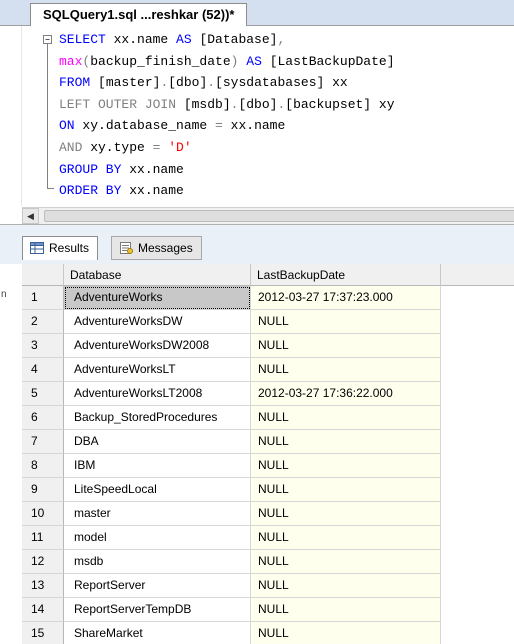  I want to click on table-row: 8 IBM NULL, so click(268, 466).